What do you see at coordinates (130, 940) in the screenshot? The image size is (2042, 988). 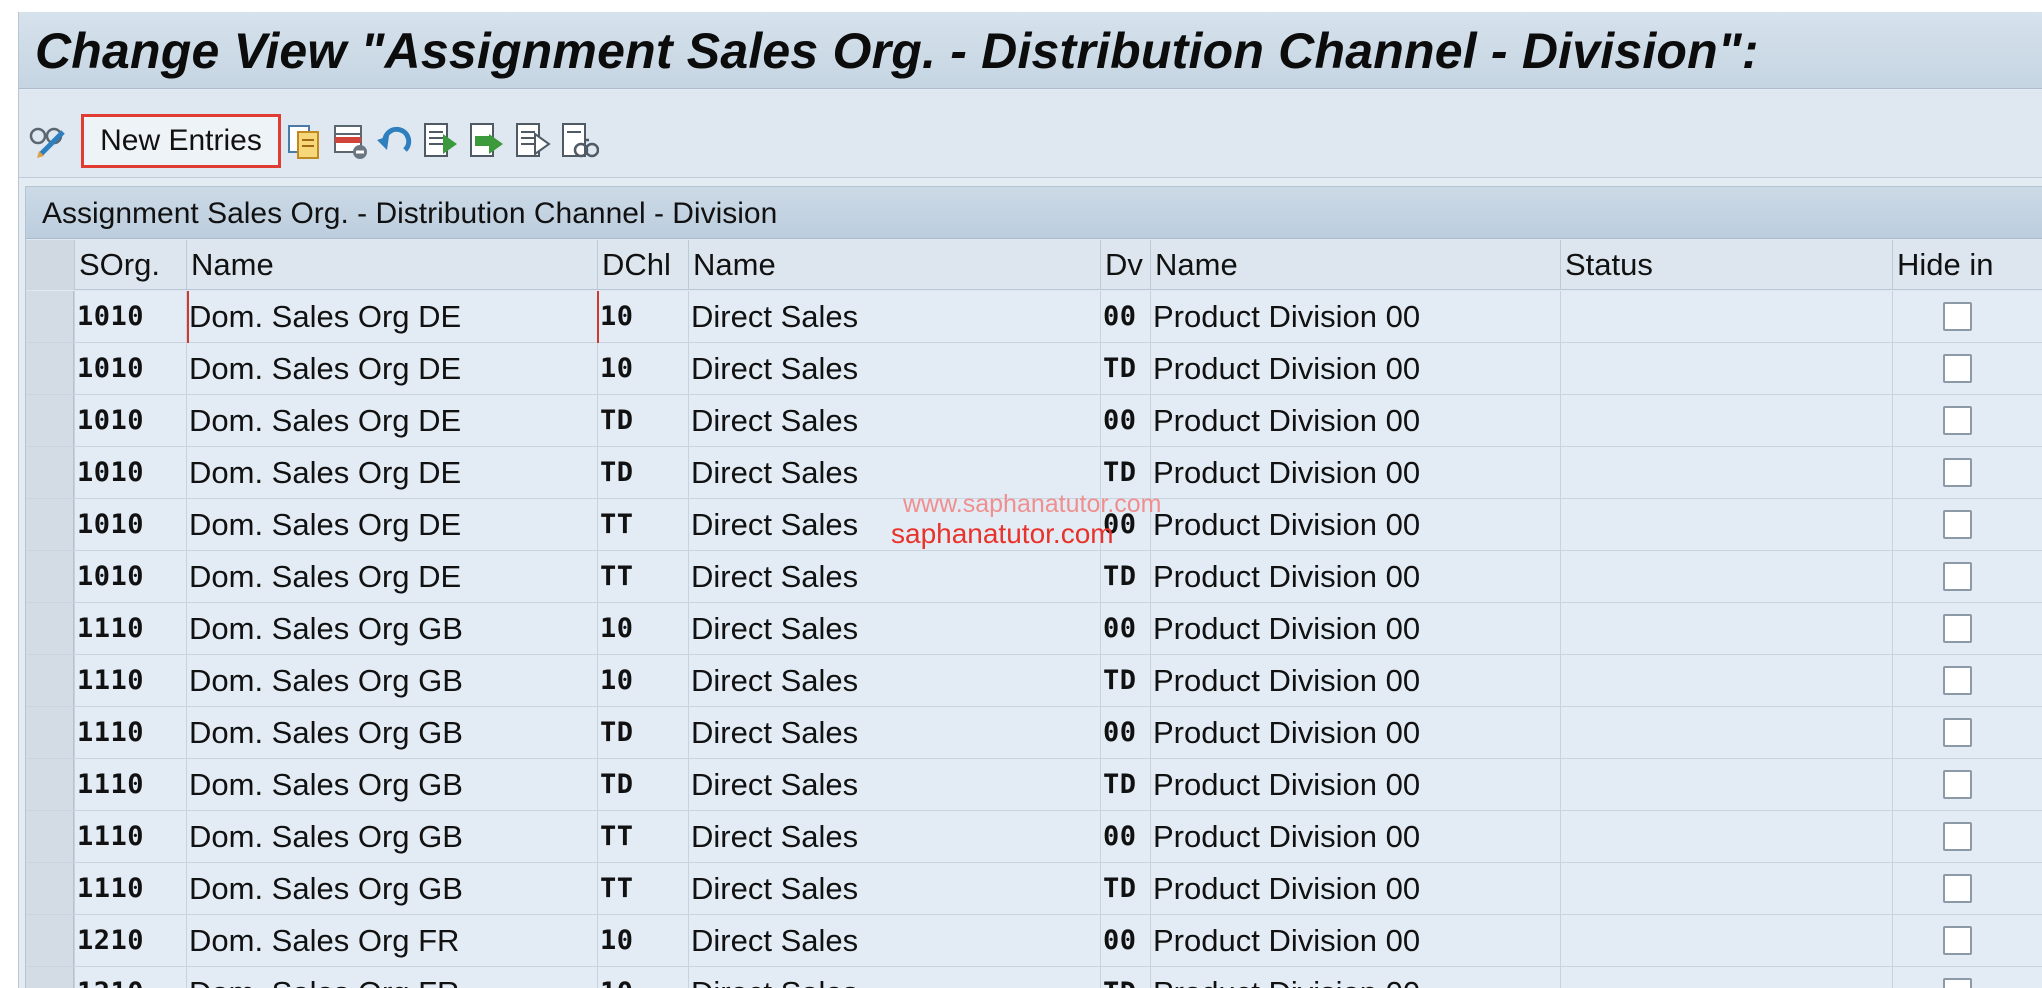 I see `cell-sorg: 1210` at bounding box center [130, 940].